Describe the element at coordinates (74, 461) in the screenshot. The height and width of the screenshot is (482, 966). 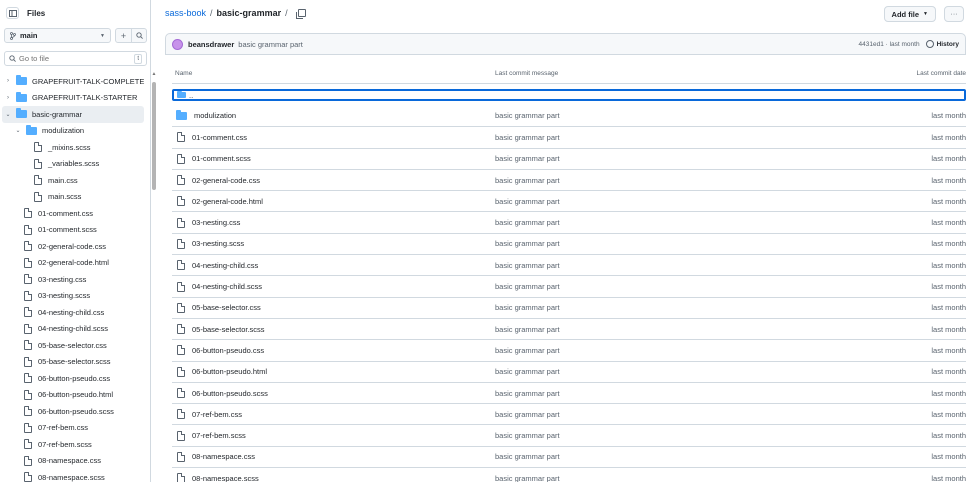
I see `tree-item: 08-namespace.css` at that location.